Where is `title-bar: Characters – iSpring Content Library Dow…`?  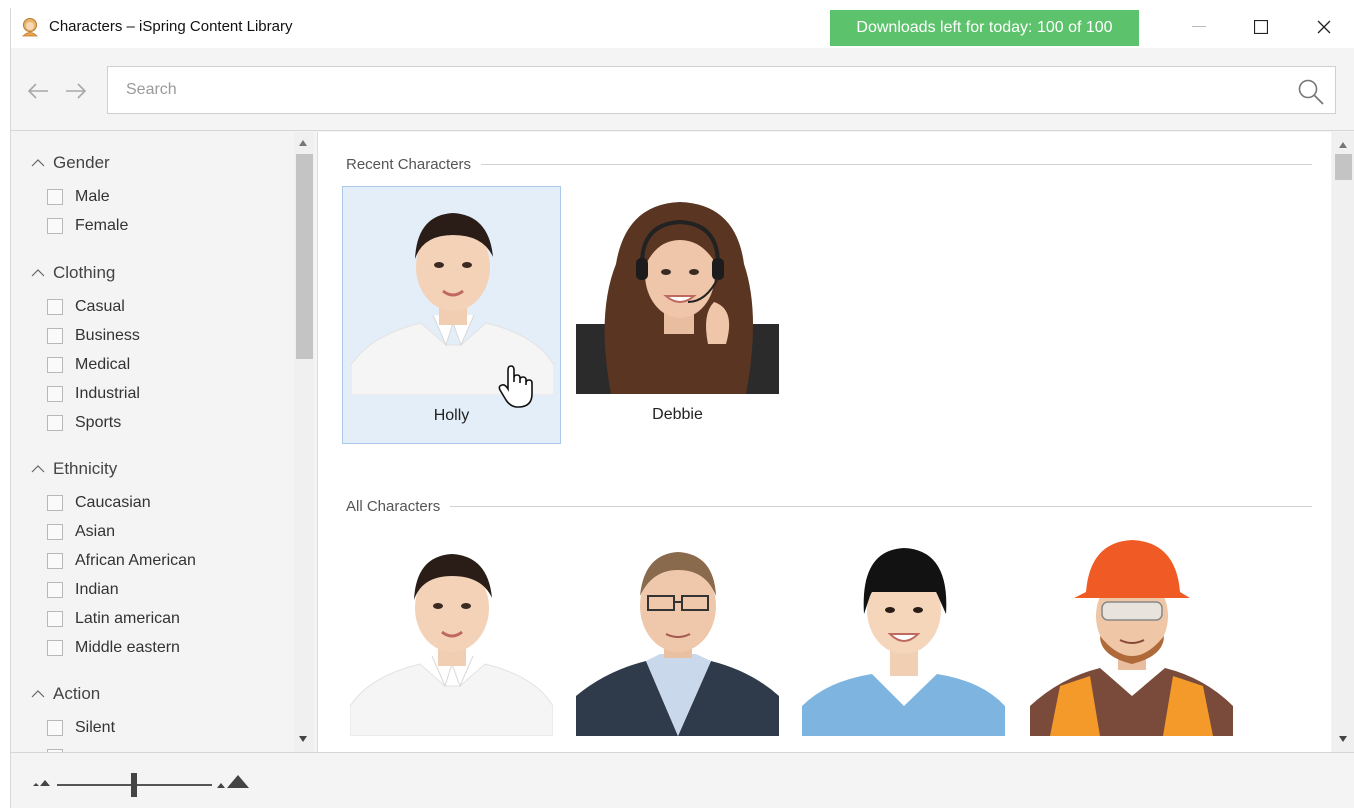
title-bar: Characters – iSpring Content Library Dow… is located at coordinates (682, 28).